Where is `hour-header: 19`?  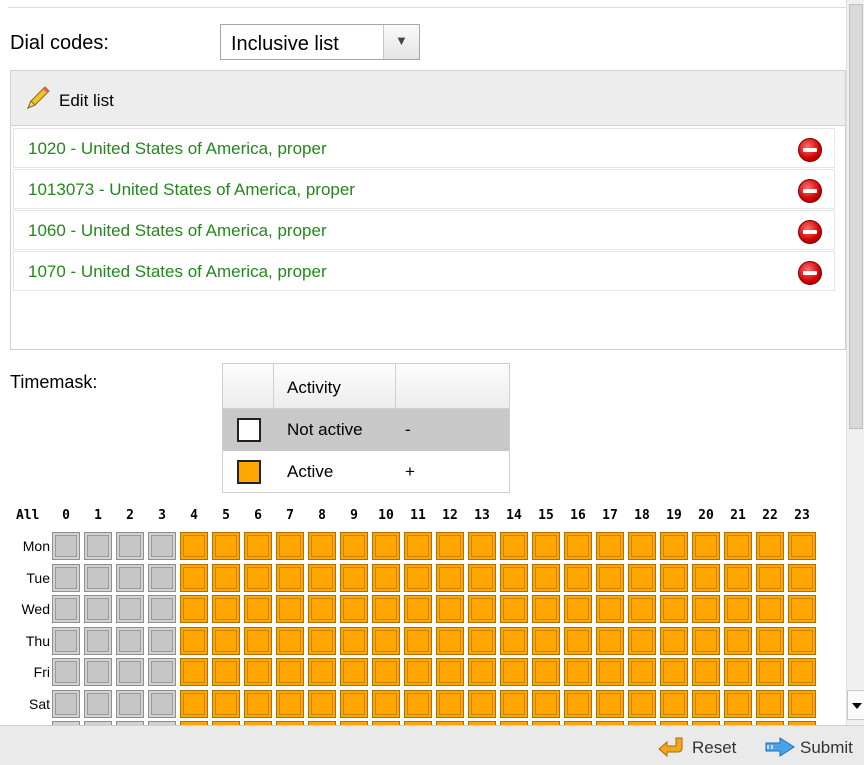 hour-header: 19 is located at coordinates (674, 515).